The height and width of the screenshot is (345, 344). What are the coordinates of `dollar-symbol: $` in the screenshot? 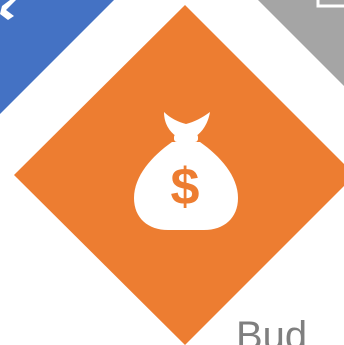 It's located at (185, 187).